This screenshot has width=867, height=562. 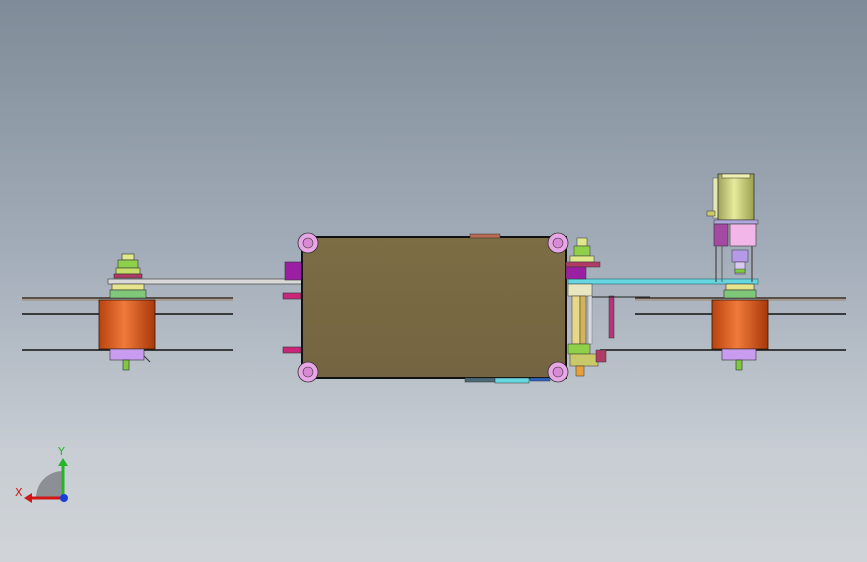 What do you see at coordinates (127, 312) in the screenshot?
I see `left-motor-assembly` at bounding box center [127, 312].